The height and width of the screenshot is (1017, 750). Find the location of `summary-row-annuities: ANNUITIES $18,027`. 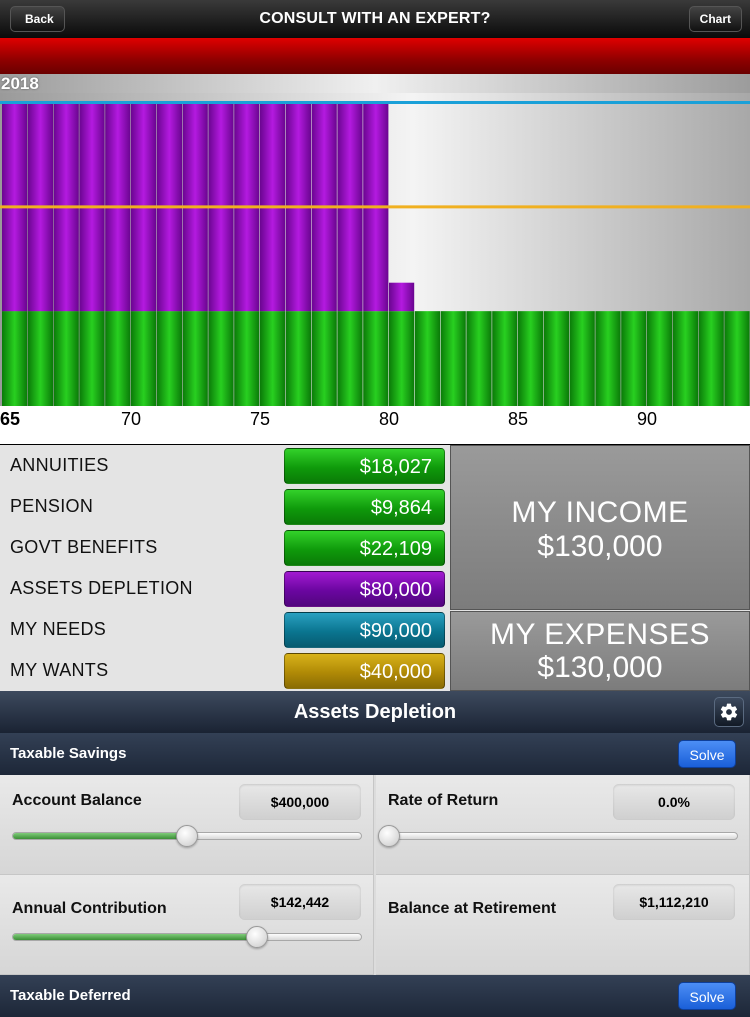

summary-row-annuities: ANNUITIES $18,027 is located at coordinates (225, 465).